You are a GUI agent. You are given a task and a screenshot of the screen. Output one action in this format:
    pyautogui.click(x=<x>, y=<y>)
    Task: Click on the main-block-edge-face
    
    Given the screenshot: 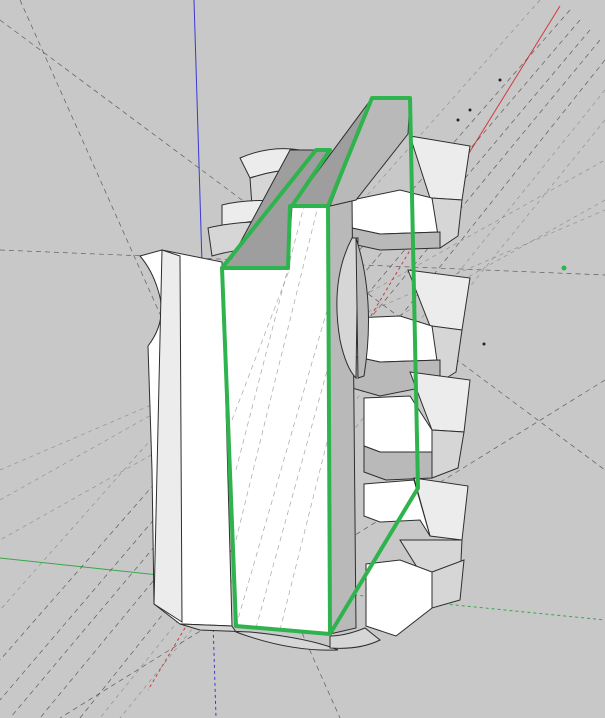 What is the action you would take?
    pyautogui.click(x=168, y=436)
    